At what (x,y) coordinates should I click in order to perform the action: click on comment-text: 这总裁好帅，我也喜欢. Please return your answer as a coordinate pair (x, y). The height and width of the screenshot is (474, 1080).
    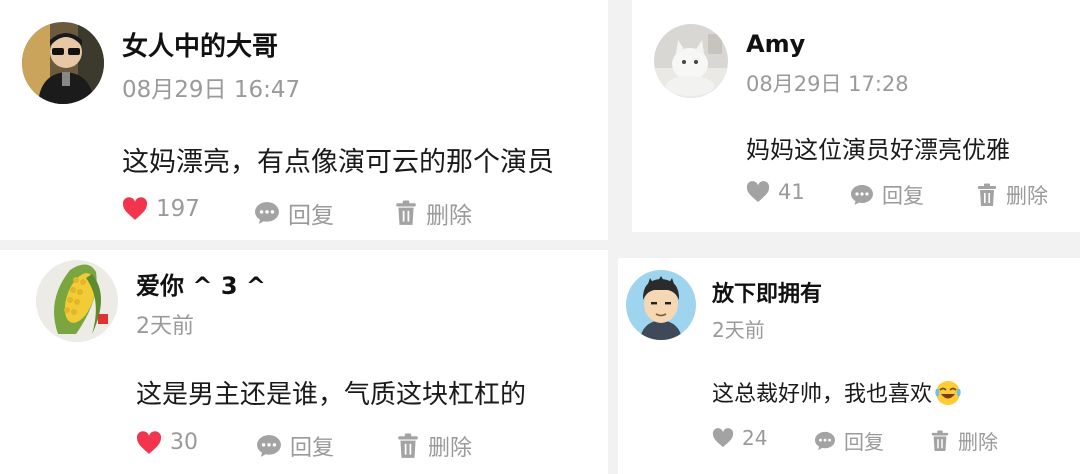
    Looking at the image, I should click on (837, 392).